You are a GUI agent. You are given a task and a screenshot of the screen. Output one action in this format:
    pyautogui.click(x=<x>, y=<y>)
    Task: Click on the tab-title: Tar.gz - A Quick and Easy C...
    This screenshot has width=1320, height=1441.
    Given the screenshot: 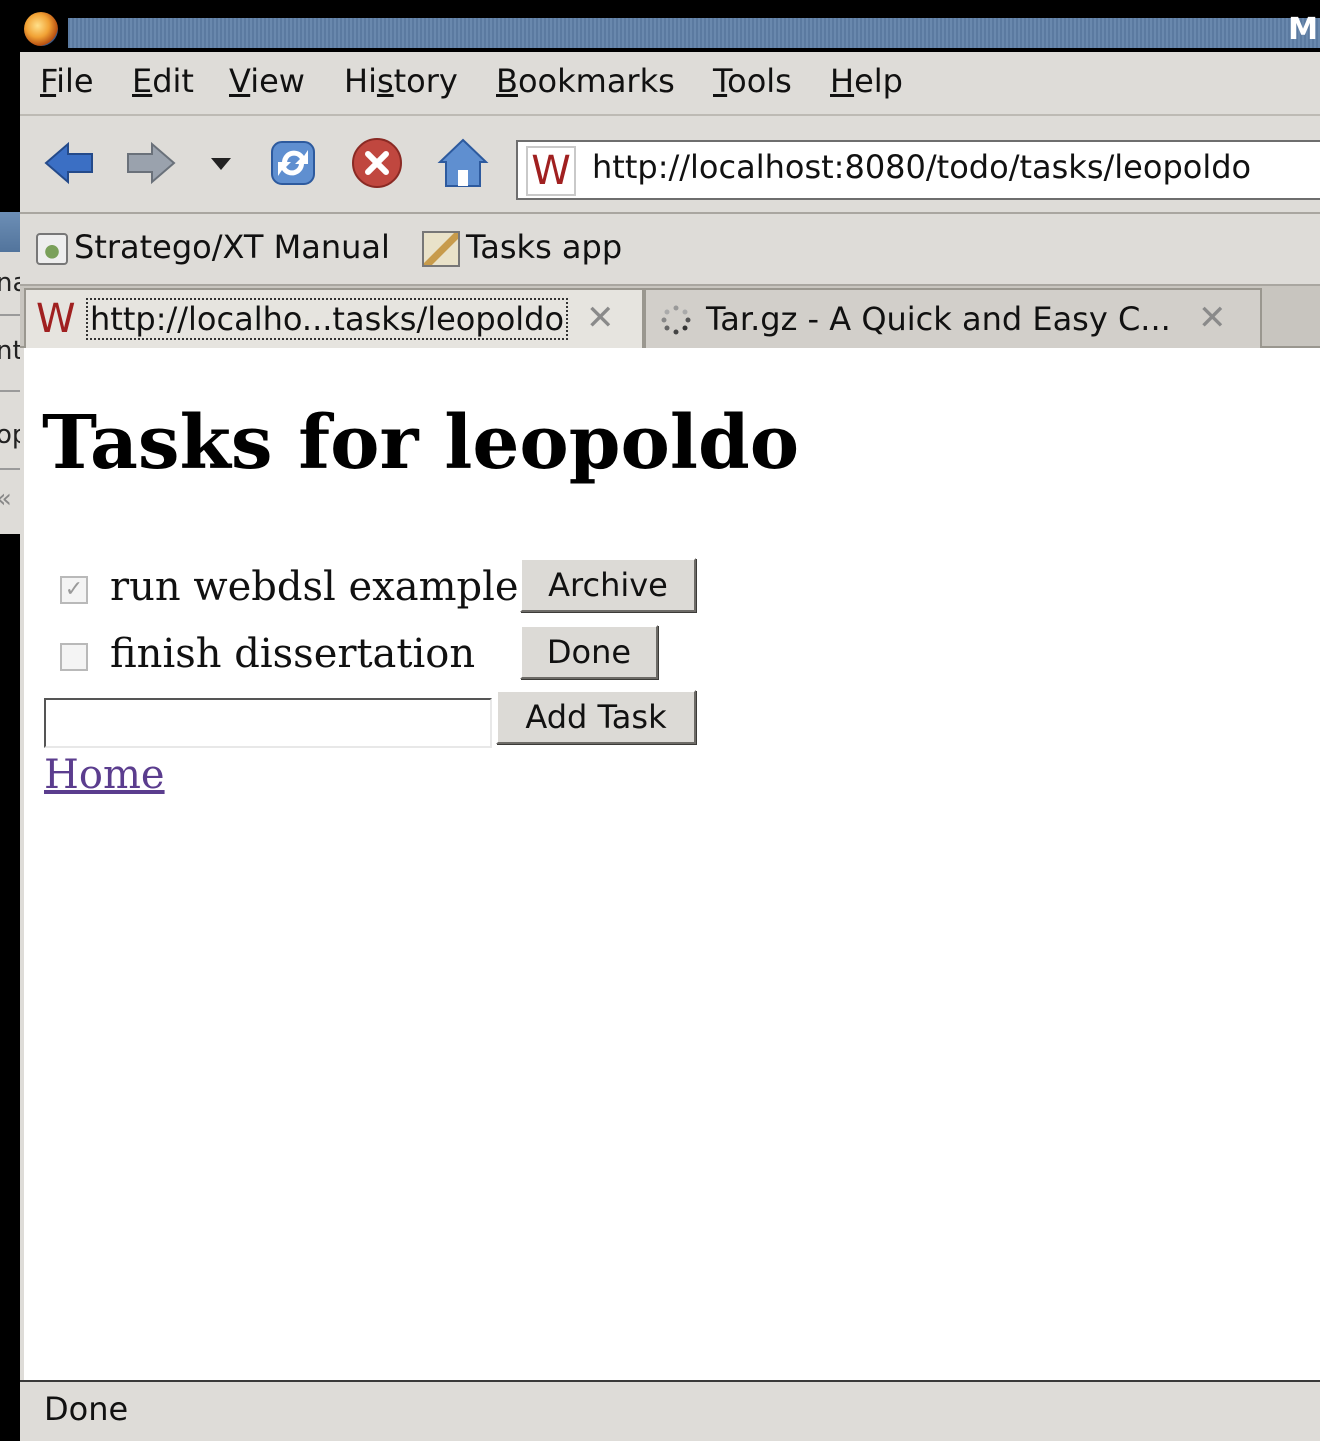 What is the action you would take?
    pyautogui.click(x=938, y=319)
    